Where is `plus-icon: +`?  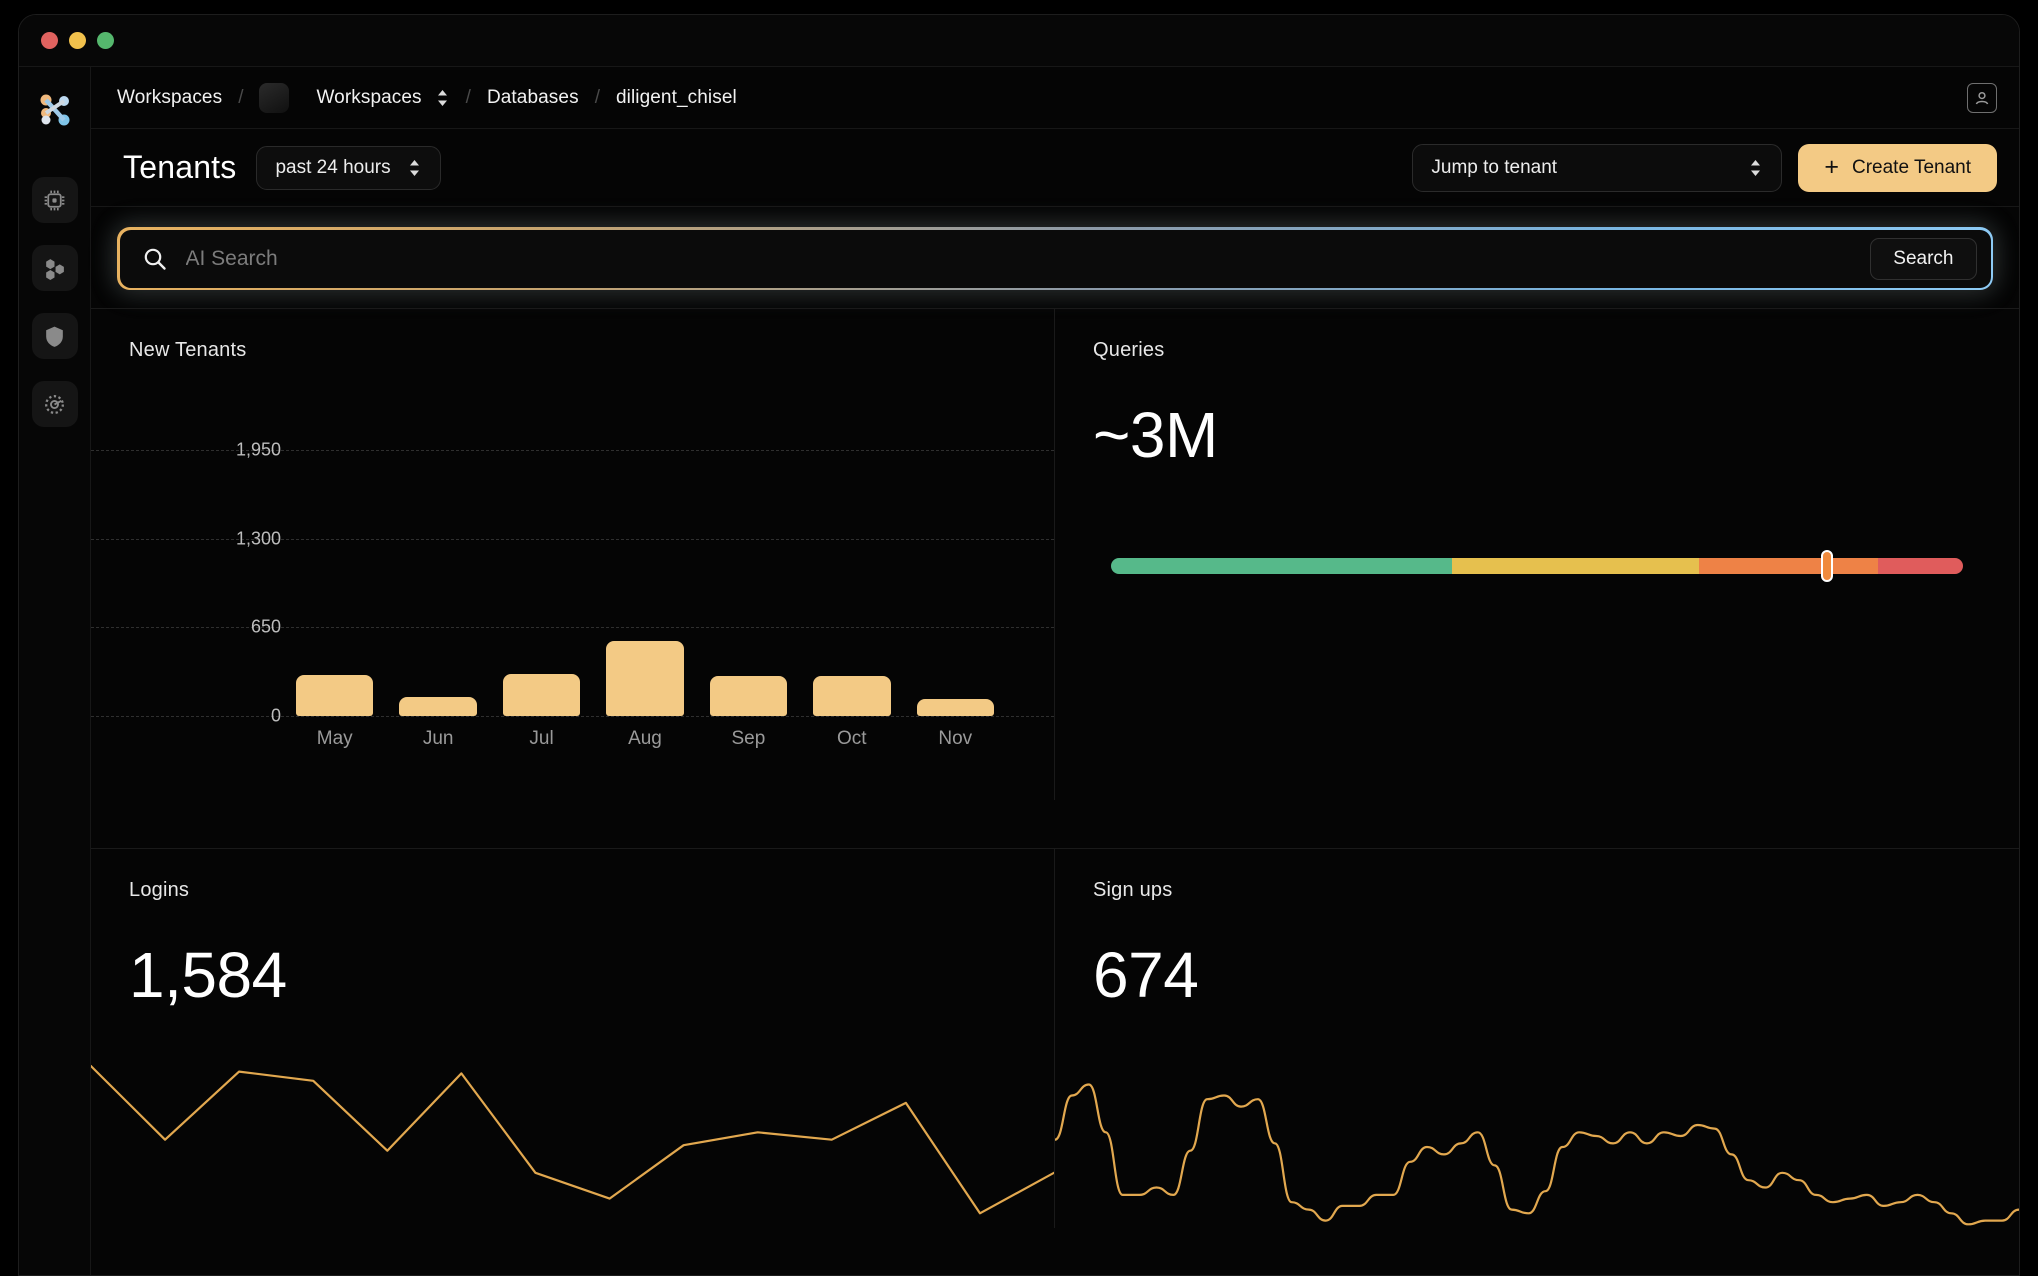 plus-icon: + is located at coordinates (1831, 167).